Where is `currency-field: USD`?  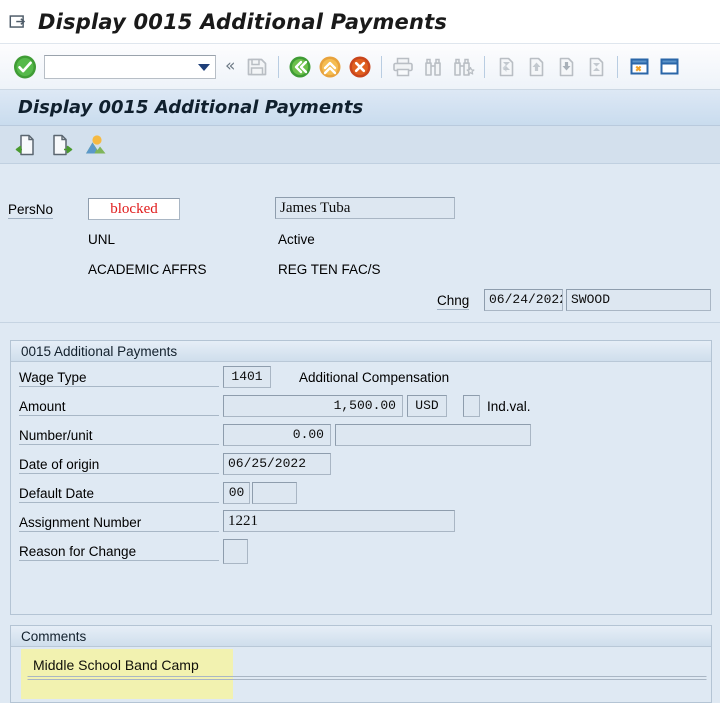 currency-field: USD is located at coordinates (427, 406).